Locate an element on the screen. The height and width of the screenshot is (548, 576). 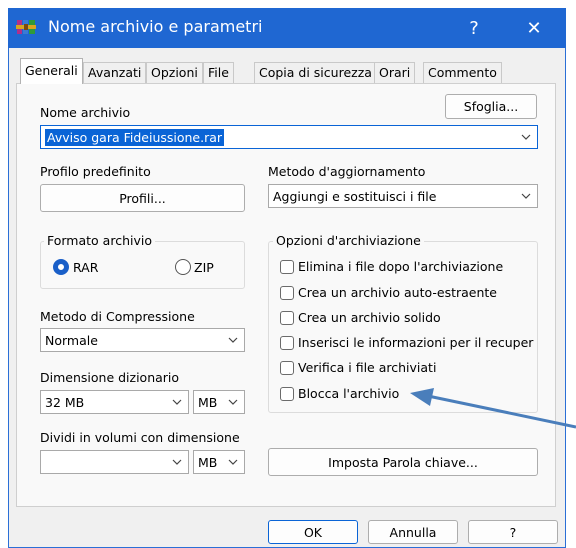
update-method-select: Aggiungi e sostituisci i file is located at coordinates (403, 196).